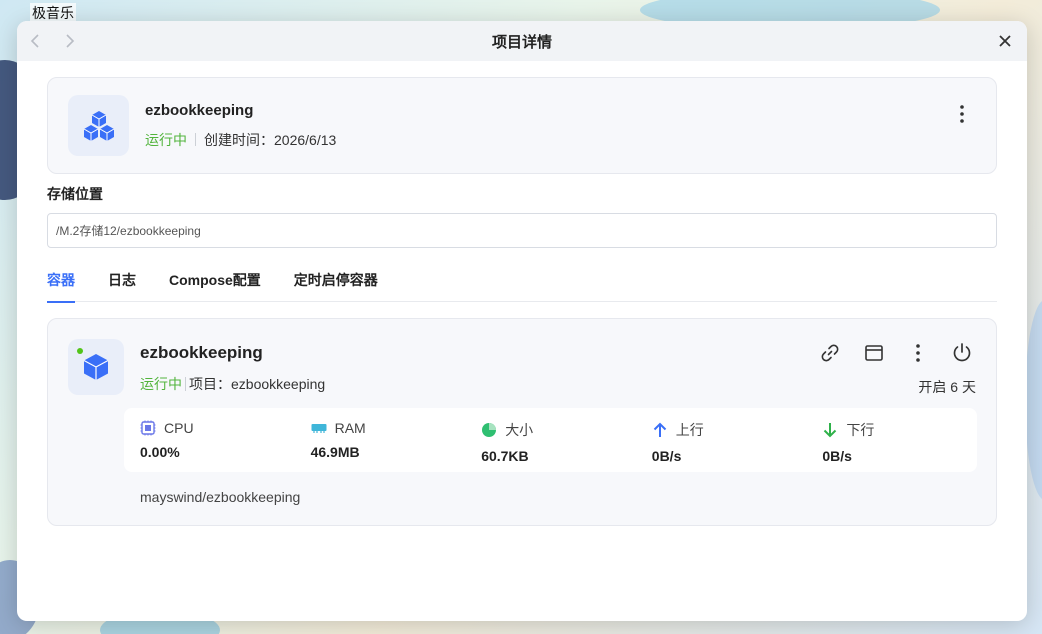  Describe the element at coordinates (1033, 400) in the screenshot. I see `wallpaper-blob` at that location.